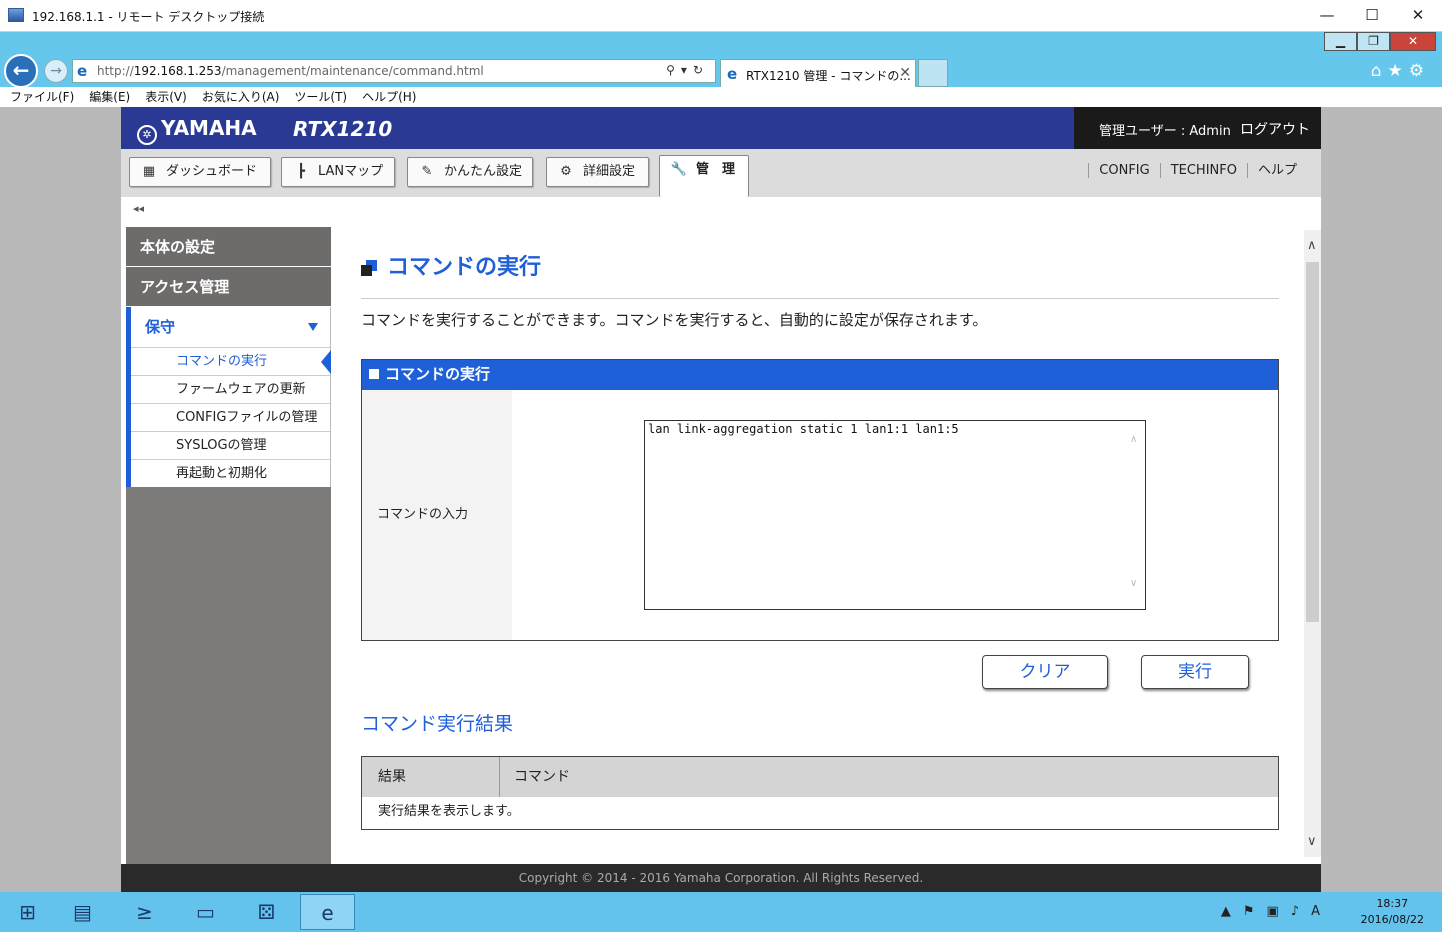  What do you see at coordinates (230, 417) in the screenshot?
I see `sidebar-subitem-config-file: CONFIGファイルの管理` at bounding box center [230, 417].